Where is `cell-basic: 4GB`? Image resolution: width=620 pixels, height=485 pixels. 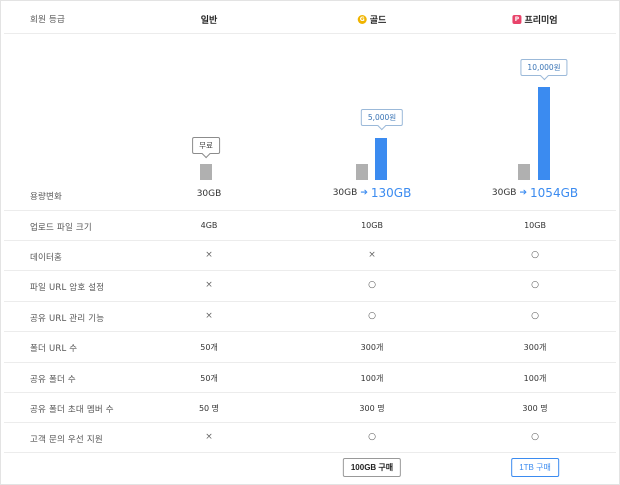 cell-basic: 4GB is located at coordinates (209, 225).